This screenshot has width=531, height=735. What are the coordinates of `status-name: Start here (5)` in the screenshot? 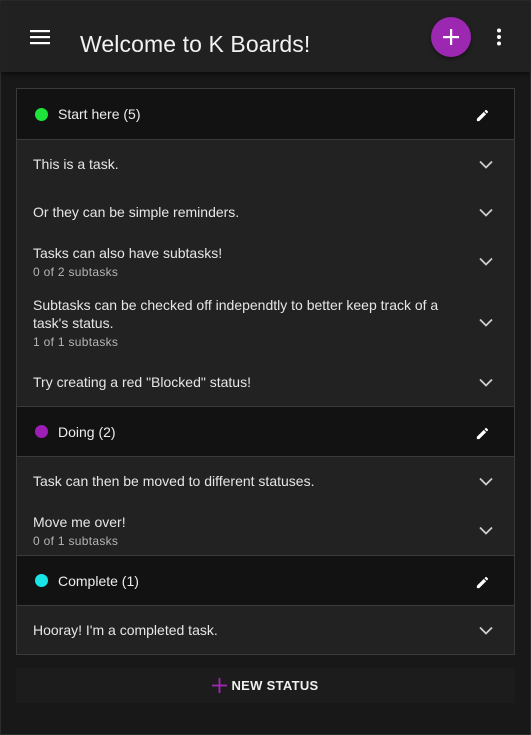 It's located at (99, 114).